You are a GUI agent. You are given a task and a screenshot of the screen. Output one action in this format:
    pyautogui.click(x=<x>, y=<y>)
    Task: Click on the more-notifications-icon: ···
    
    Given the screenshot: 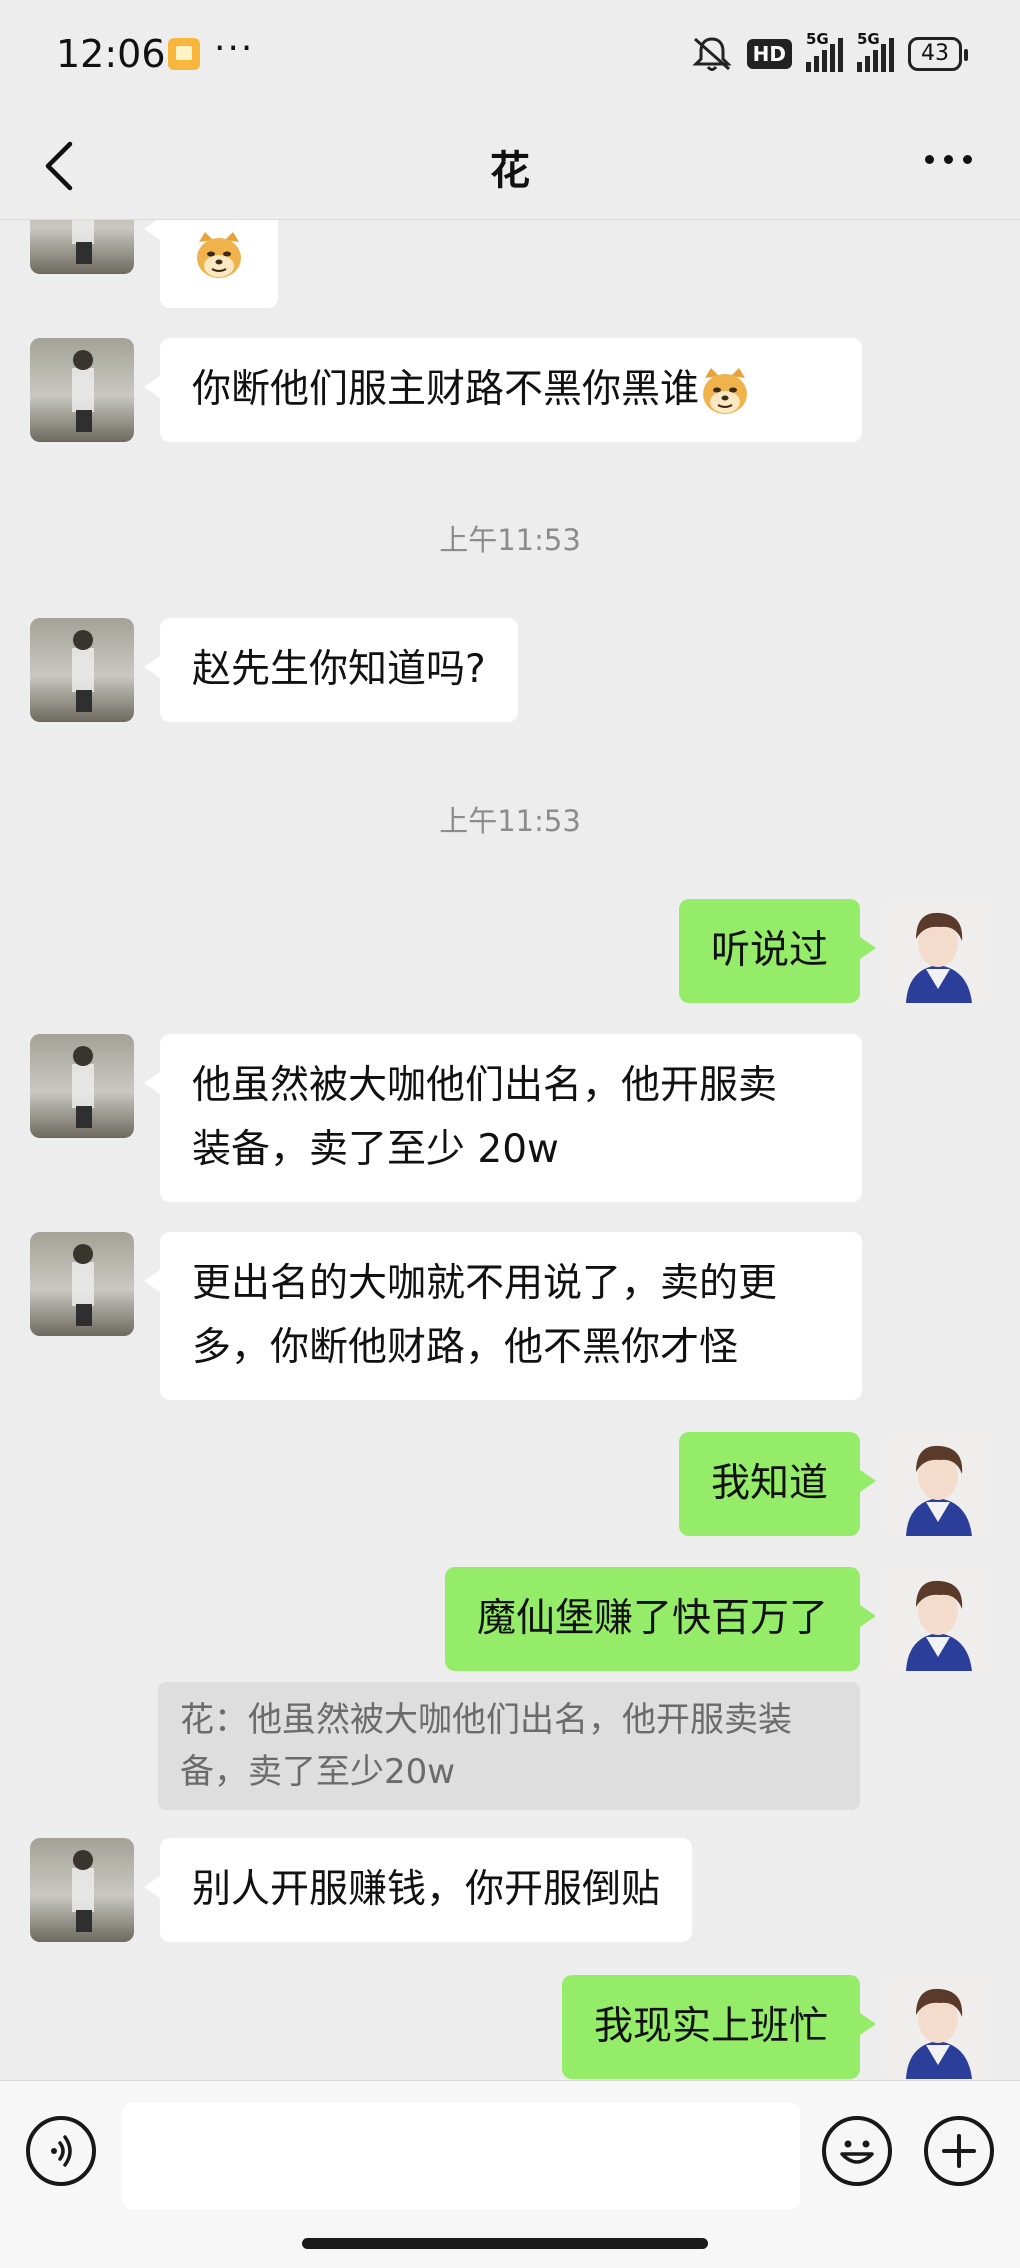 What is the action you would take?
    pyautogui.click(x=234, y=48)
    